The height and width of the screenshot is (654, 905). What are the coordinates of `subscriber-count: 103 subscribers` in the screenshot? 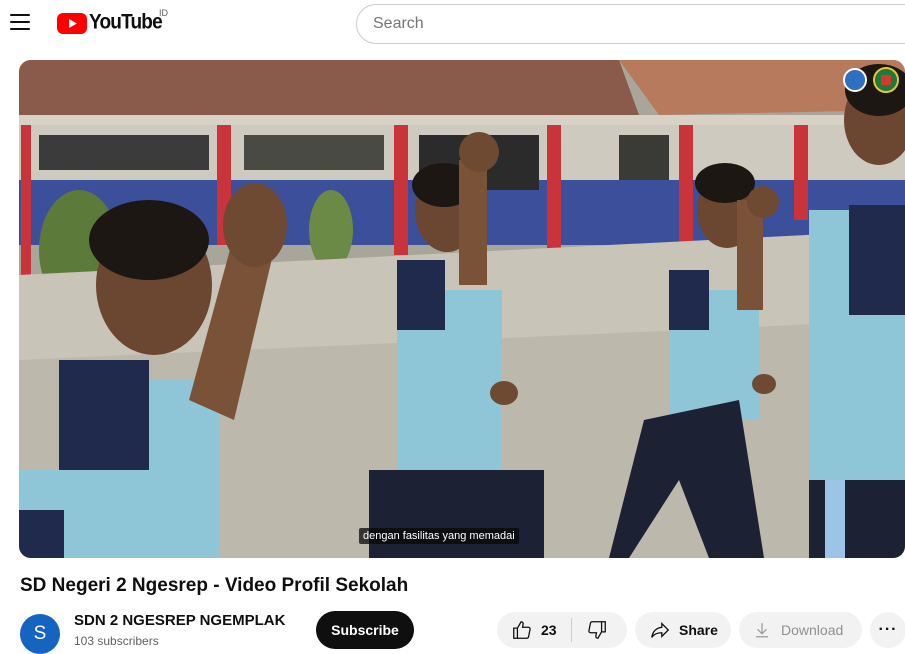 It's located at (116, 641).